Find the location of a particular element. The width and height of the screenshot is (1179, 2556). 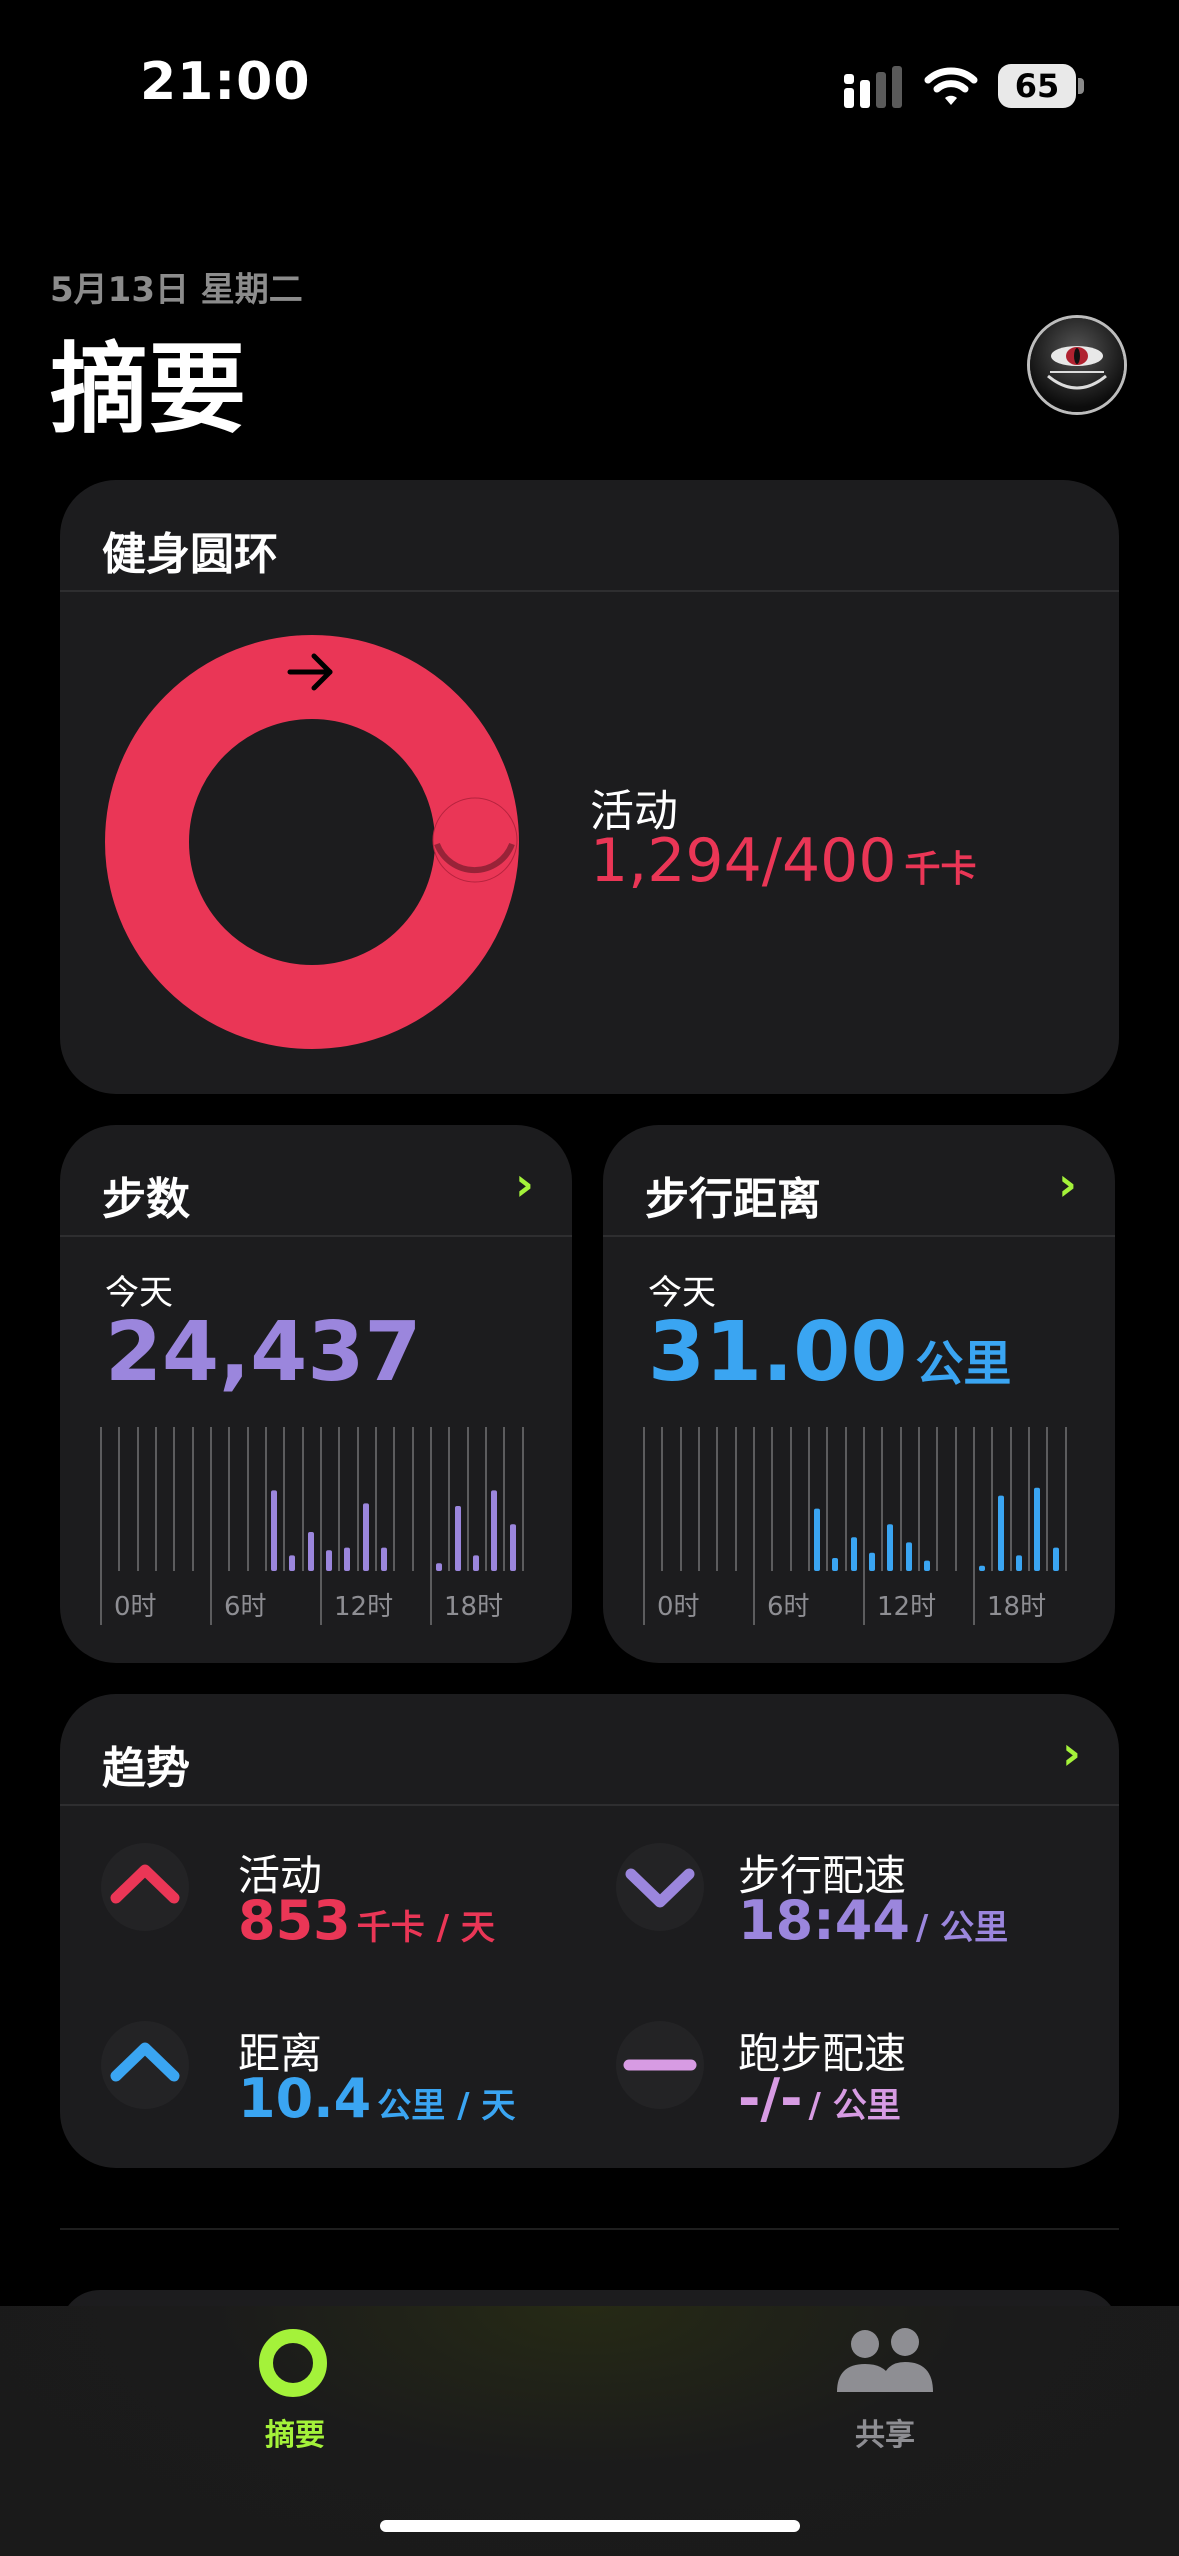

distance-chart: 0时 6时 12时 18时 is located at coordinates (855, 1526).